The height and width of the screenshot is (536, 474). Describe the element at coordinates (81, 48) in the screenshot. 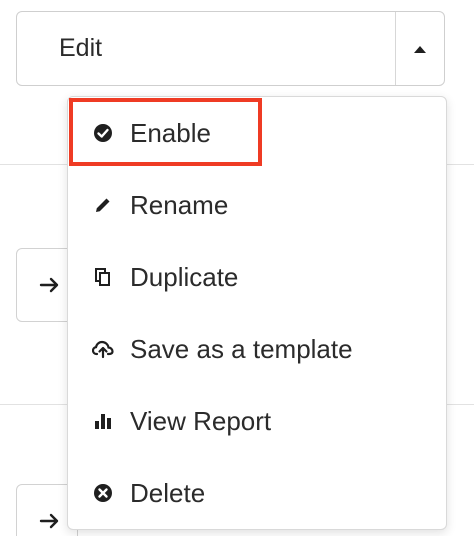

I see `edit-button-label: Edit` at that location.